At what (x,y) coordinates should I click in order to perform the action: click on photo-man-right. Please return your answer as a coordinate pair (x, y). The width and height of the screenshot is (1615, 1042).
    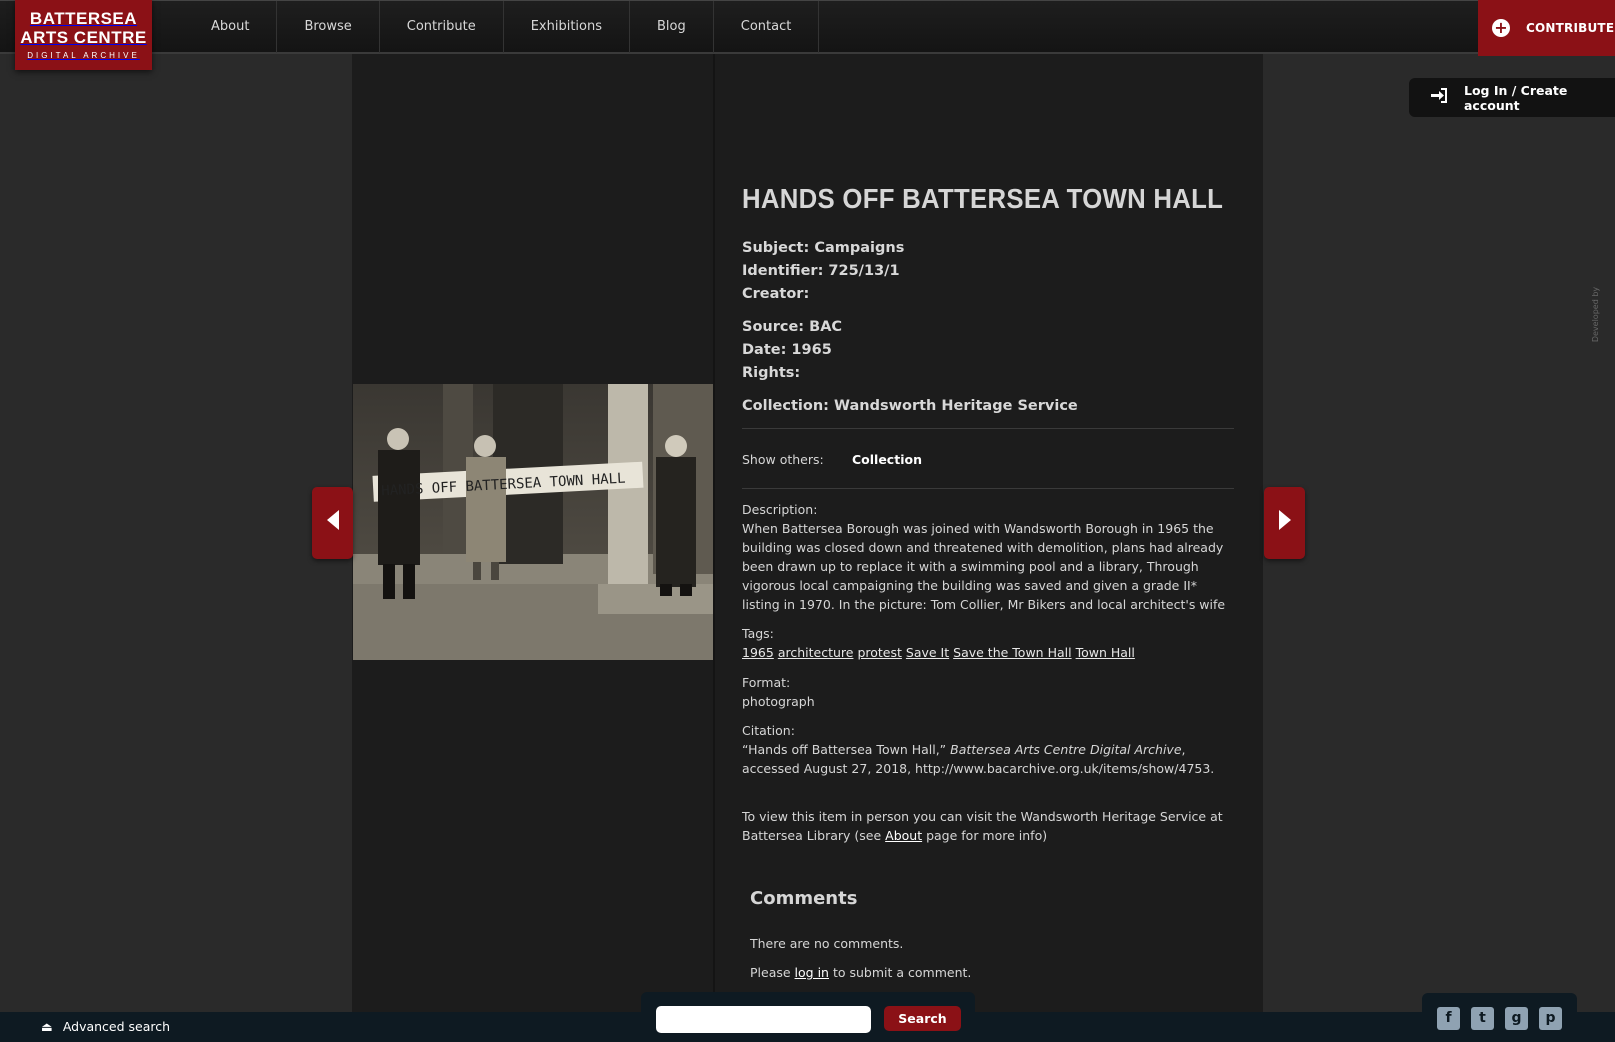
    Looking at the image, I should click on (676, 515).